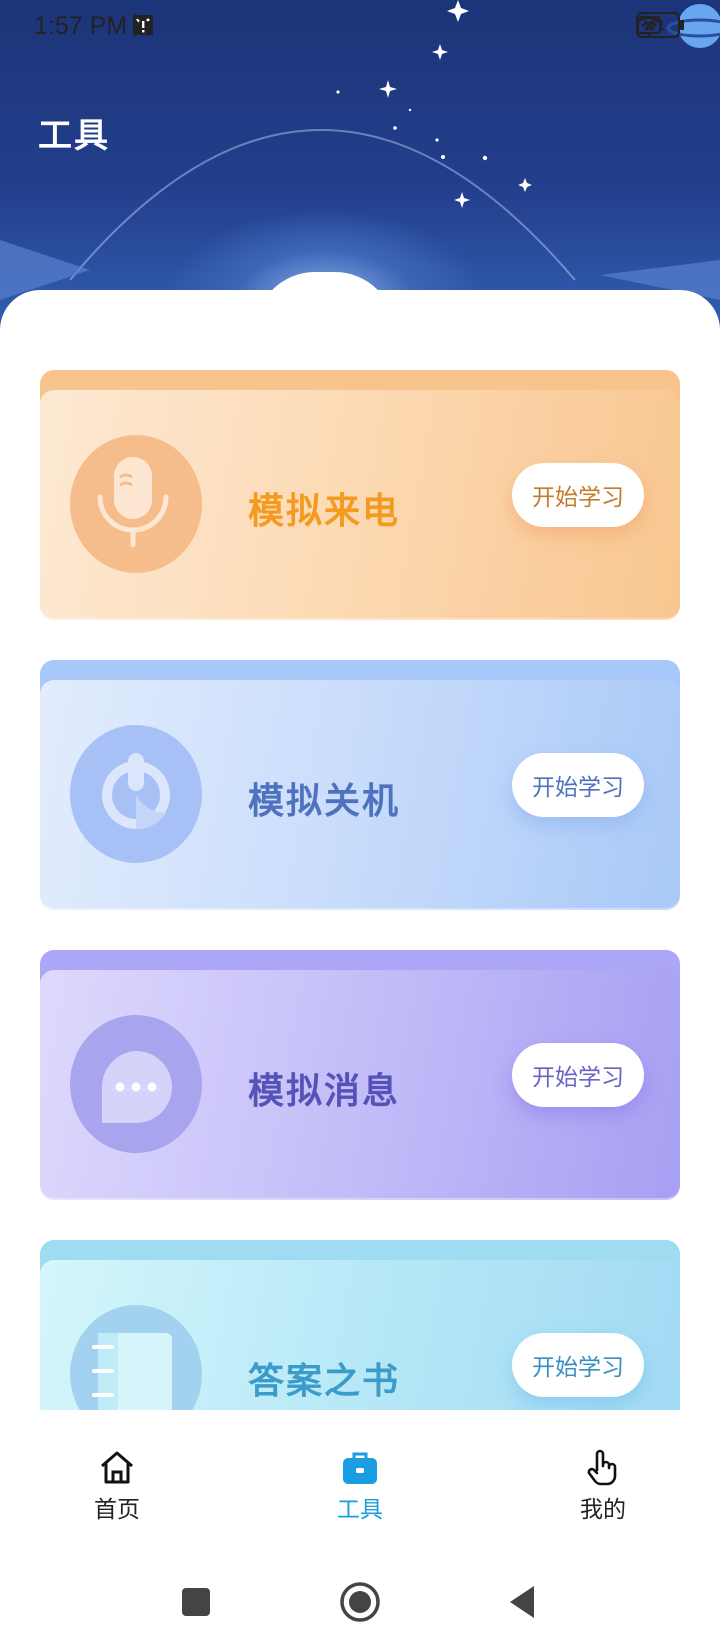  I want to click on hand-pointer-icon, so click(602, 1467).